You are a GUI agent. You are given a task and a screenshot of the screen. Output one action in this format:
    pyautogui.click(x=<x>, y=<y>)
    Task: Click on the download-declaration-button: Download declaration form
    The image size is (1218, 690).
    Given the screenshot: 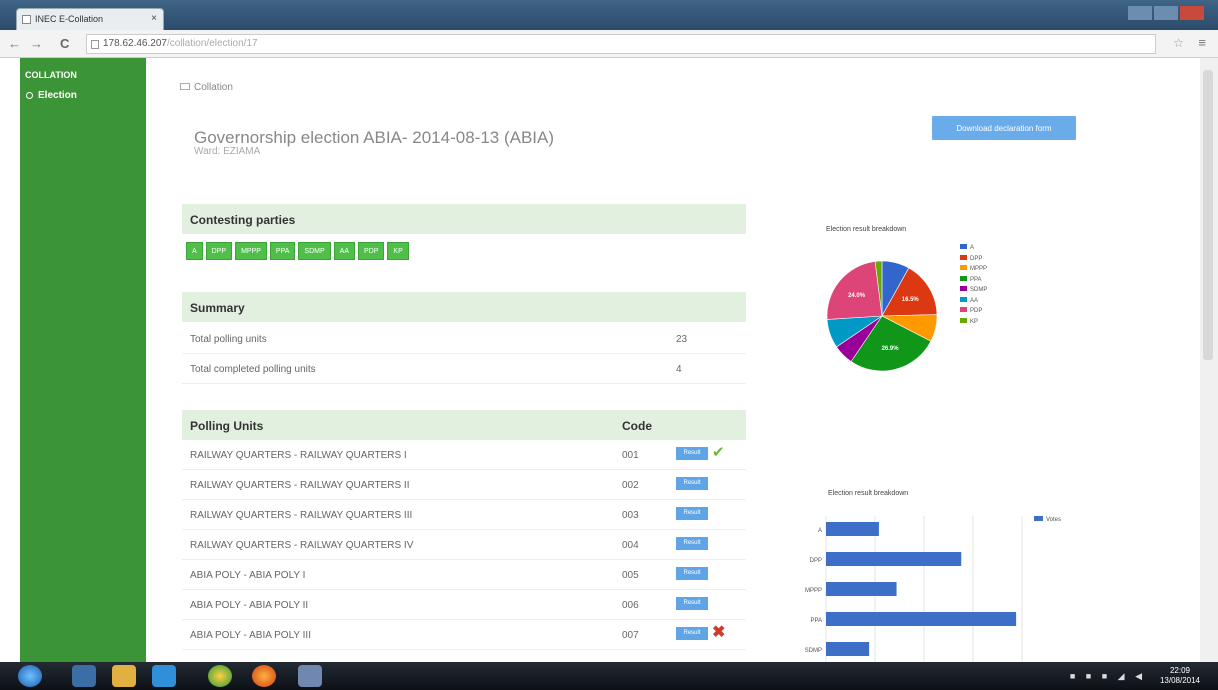 What is the action you would take?
    pyautogui.click(x=1004, y=128)
    